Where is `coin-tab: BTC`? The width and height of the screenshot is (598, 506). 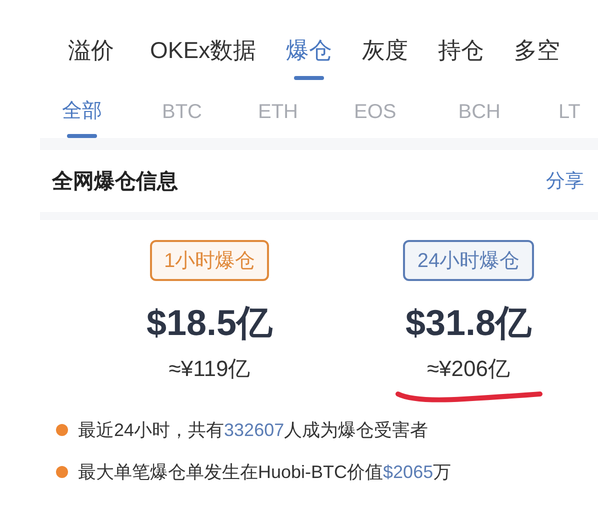
coin-tab: BTC is located at coordinates (182, 119).